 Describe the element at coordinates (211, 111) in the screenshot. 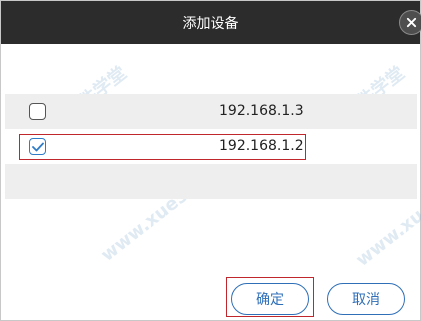

I see `device-row: 192.168.1.3` at that location.